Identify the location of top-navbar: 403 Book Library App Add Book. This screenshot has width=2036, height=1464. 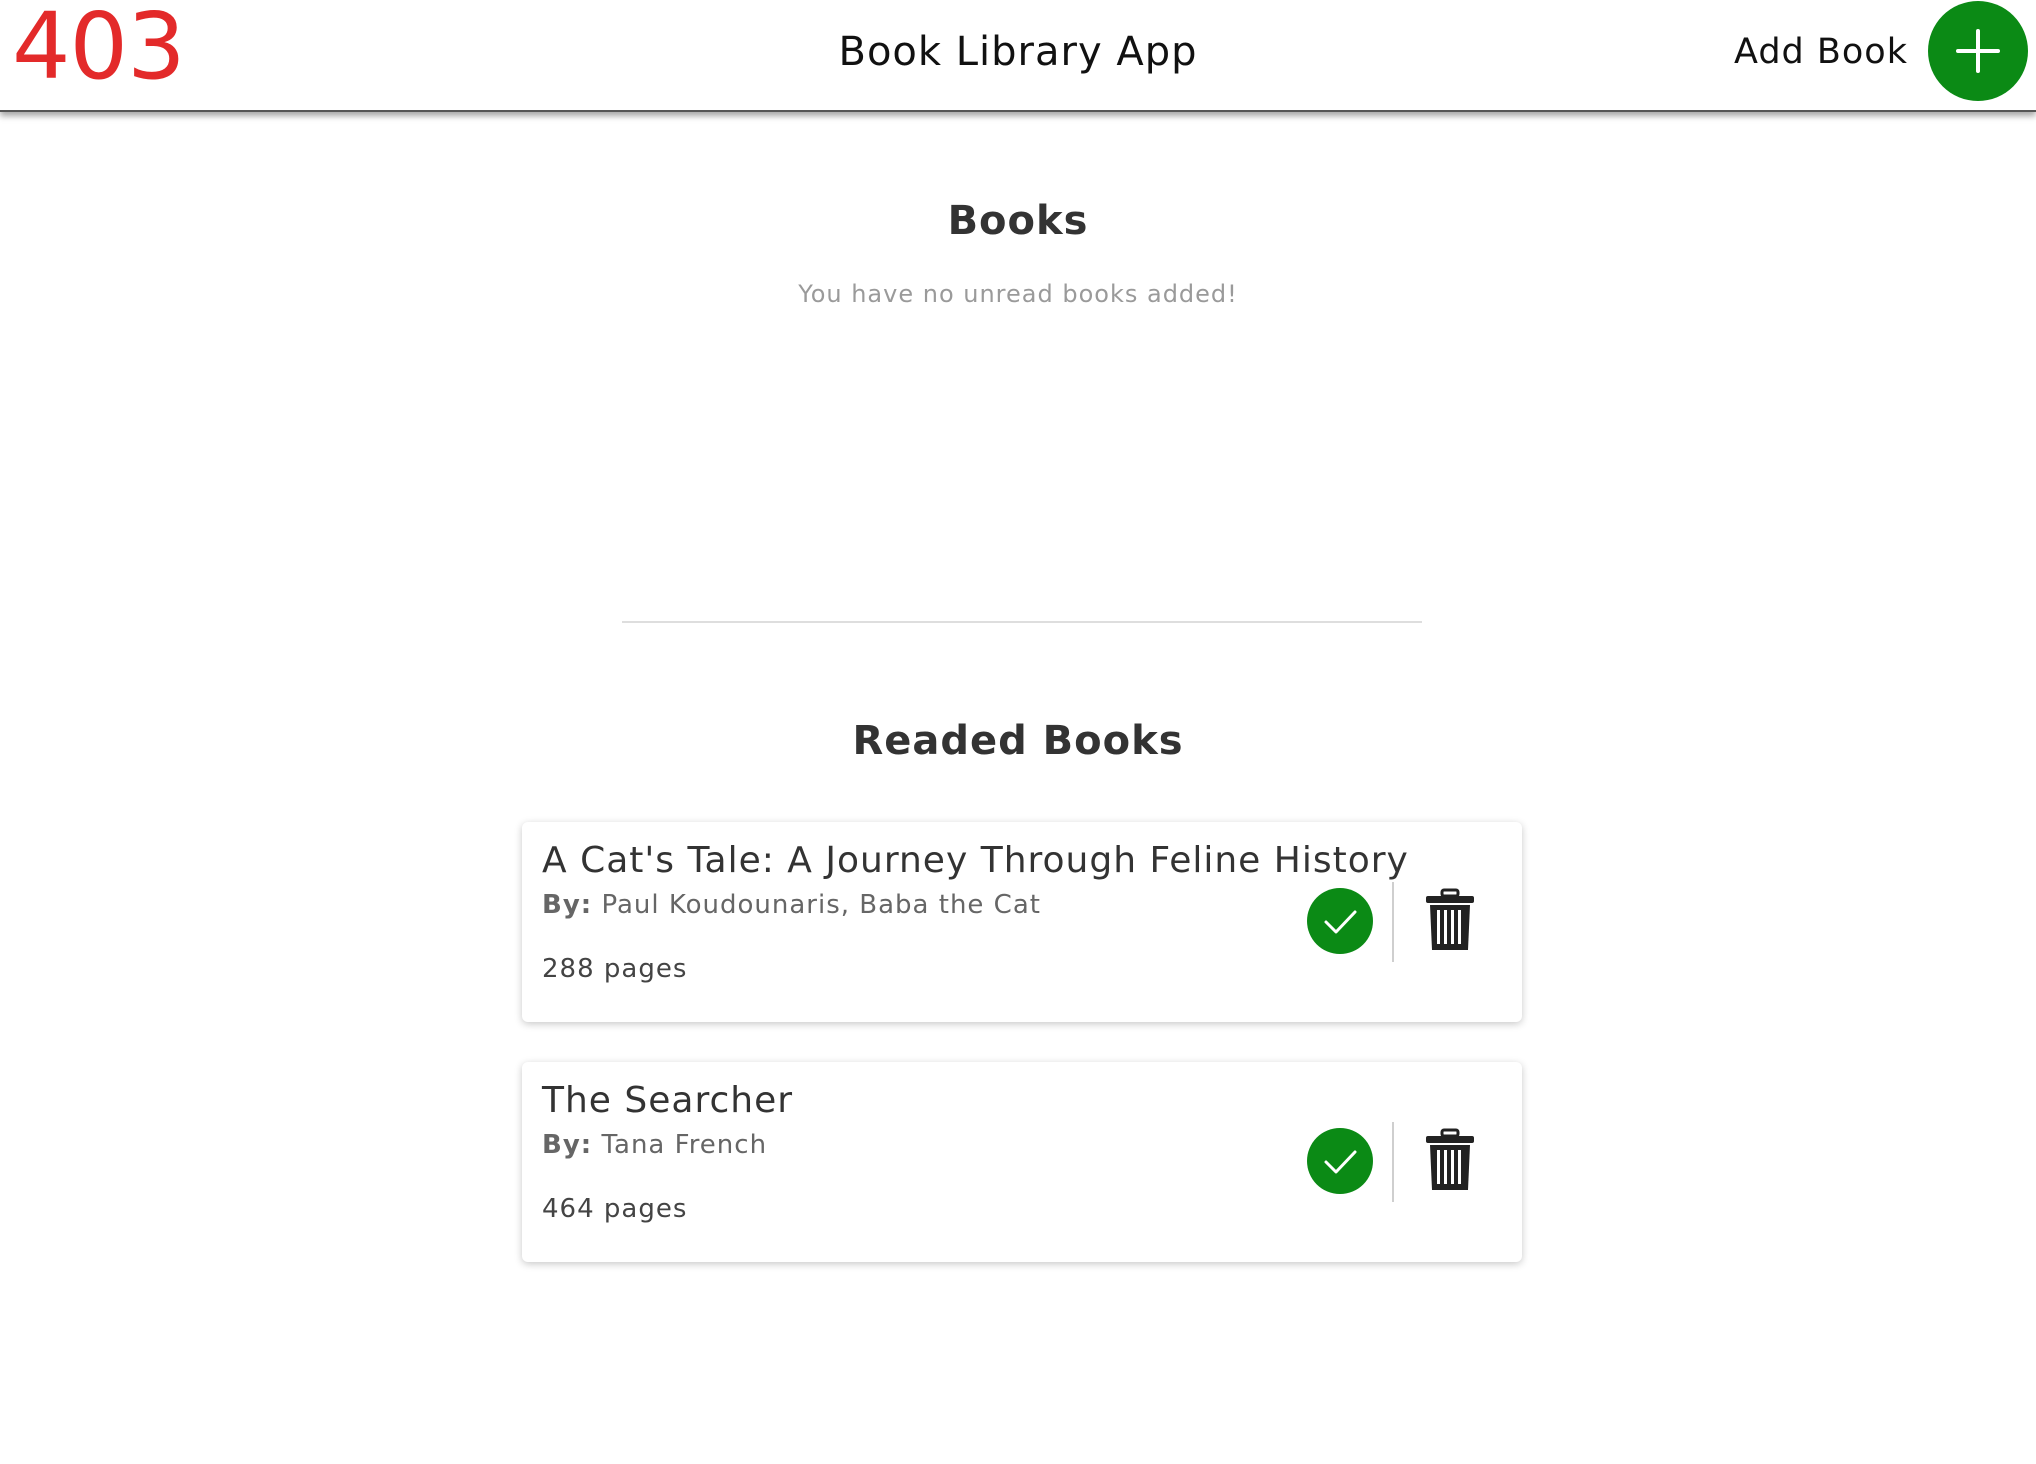
(1018, 56).